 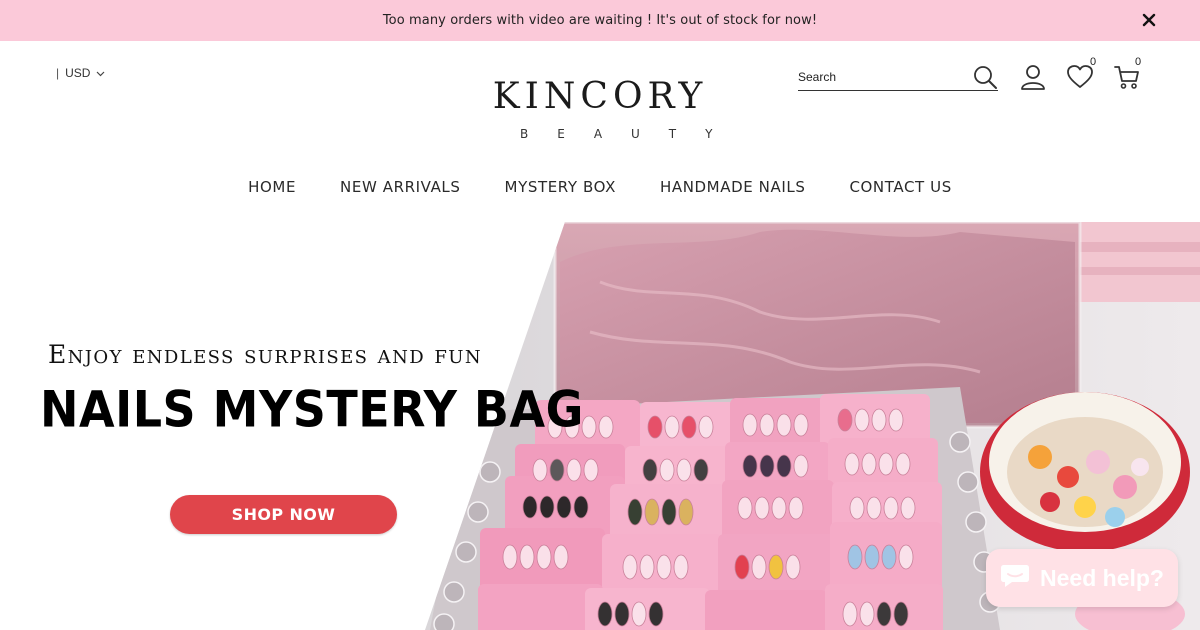 I want to click on nav-item-handmade-nails: HANDMADE NAILS, so click(x=733, y=187).